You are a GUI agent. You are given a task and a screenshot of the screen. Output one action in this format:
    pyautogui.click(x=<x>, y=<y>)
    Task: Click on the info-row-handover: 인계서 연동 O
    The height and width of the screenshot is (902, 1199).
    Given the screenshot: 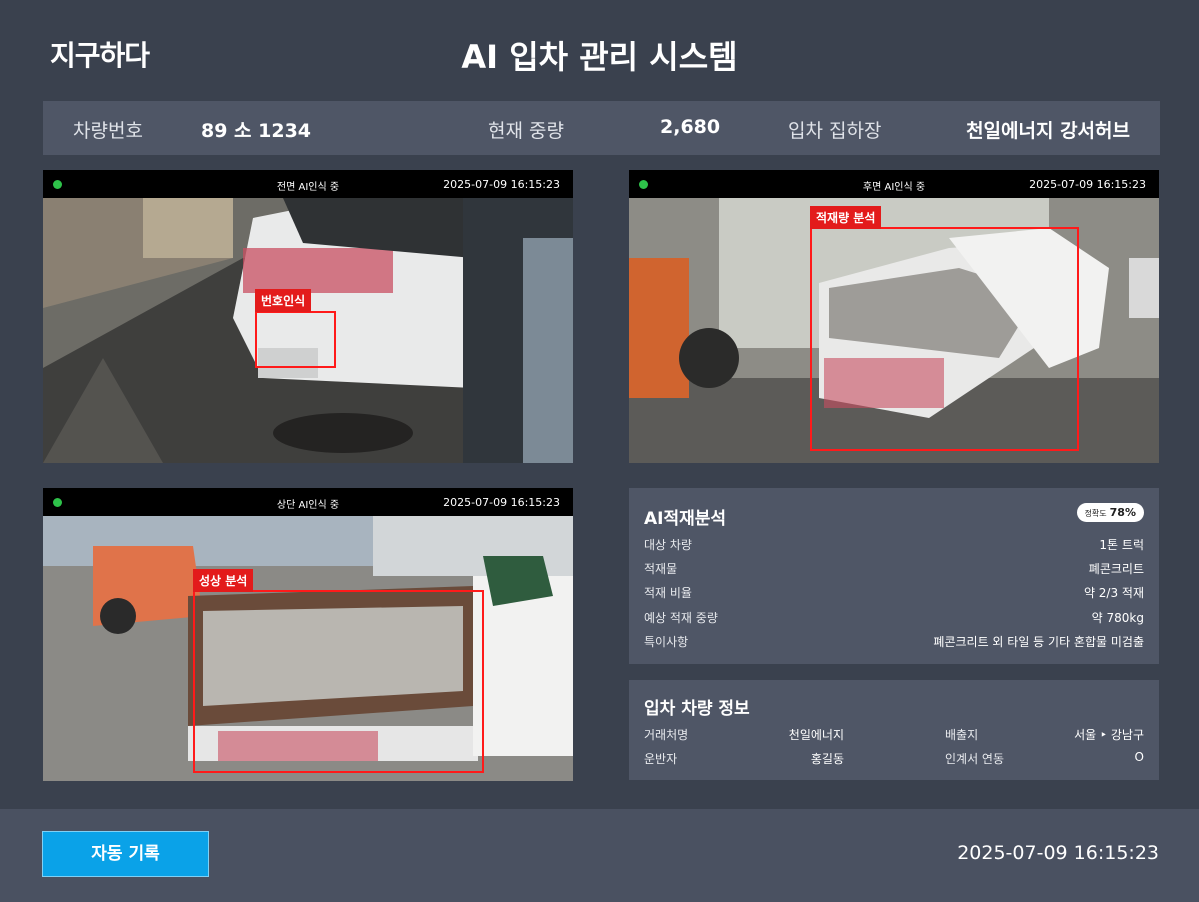 What is the action you would take?
    pyautogui.click(x=1044, y=759)
    